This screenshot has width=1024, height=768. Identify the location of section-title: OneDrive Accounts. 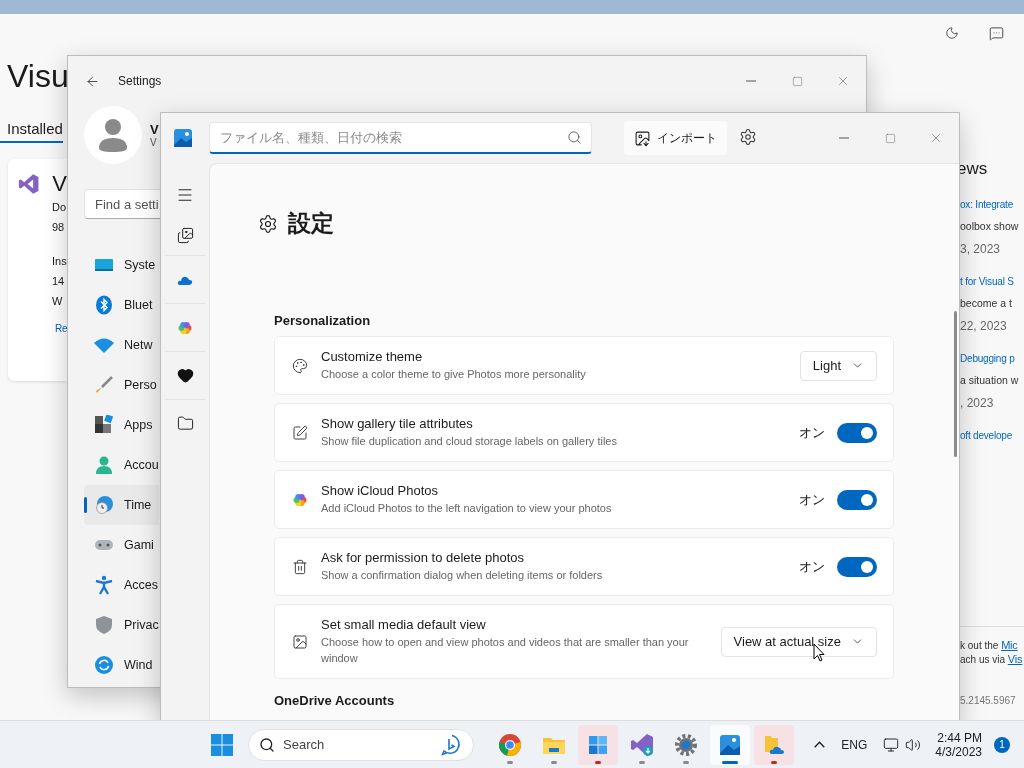
(335, 700).